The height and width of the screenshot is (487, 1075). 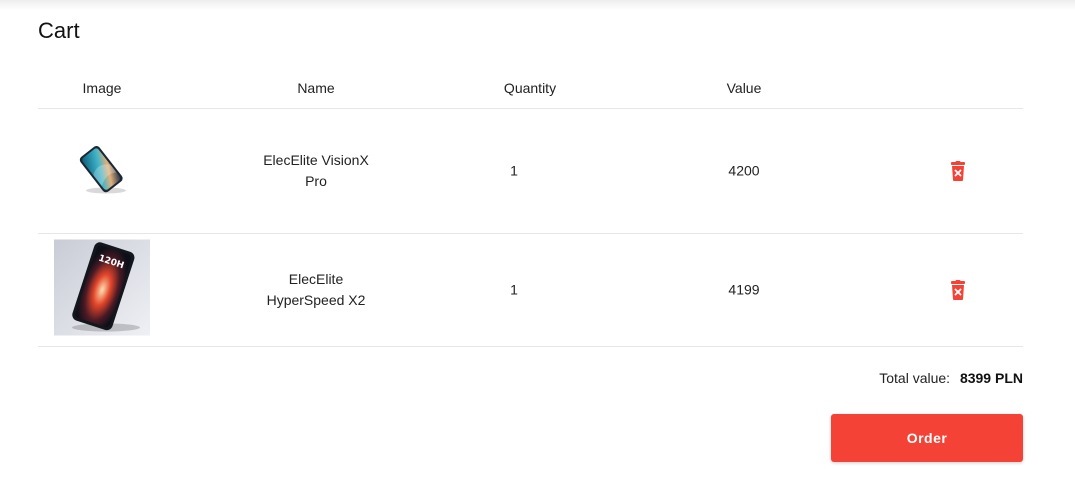 I want to click on total-value-amount: 8399 PLN, so click(x=991, y=378).